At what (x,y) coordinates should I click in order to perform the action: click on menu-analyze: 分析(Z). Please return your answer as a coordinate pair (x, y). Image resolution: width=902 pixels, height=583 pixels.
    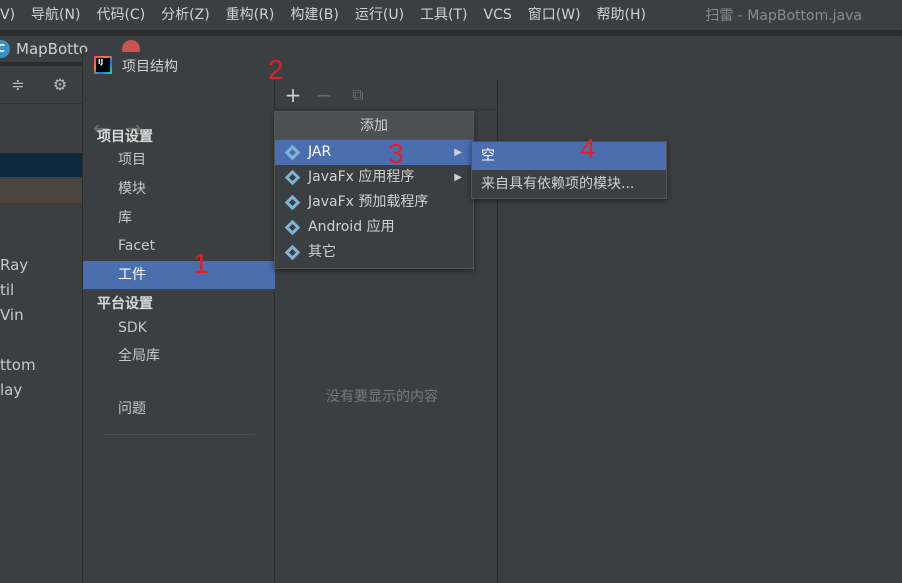
    Looking at the image, I should click on (185, 15).